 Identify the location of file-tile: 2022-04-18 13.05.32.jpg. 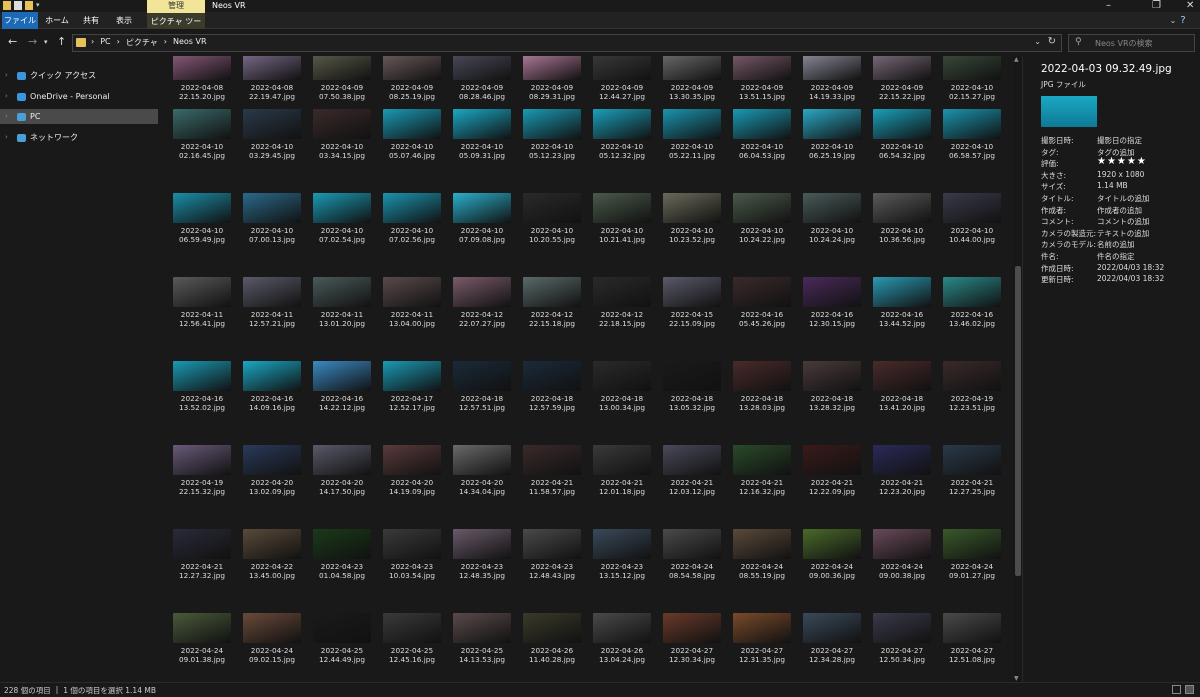
(692, 387).